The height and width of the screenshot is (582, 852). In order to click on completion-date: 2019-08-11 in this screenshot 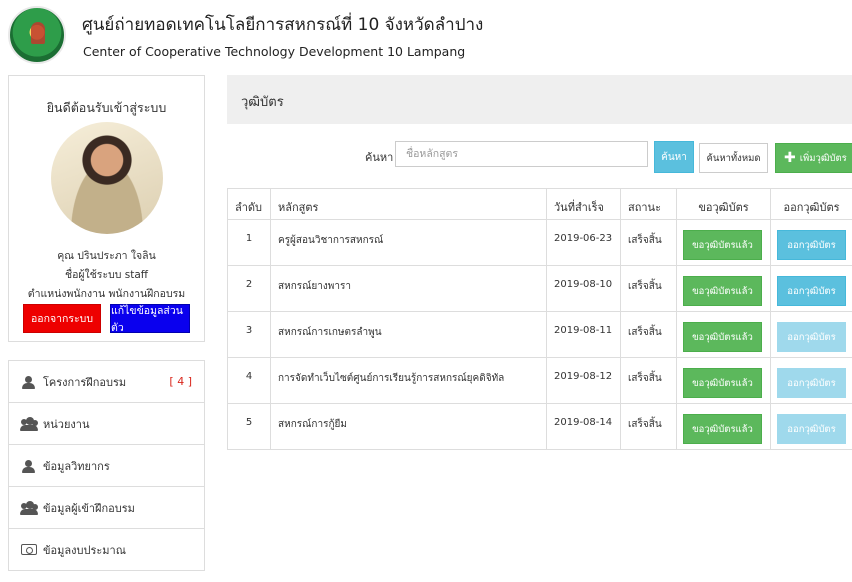, I will do `click(583, 334)`.